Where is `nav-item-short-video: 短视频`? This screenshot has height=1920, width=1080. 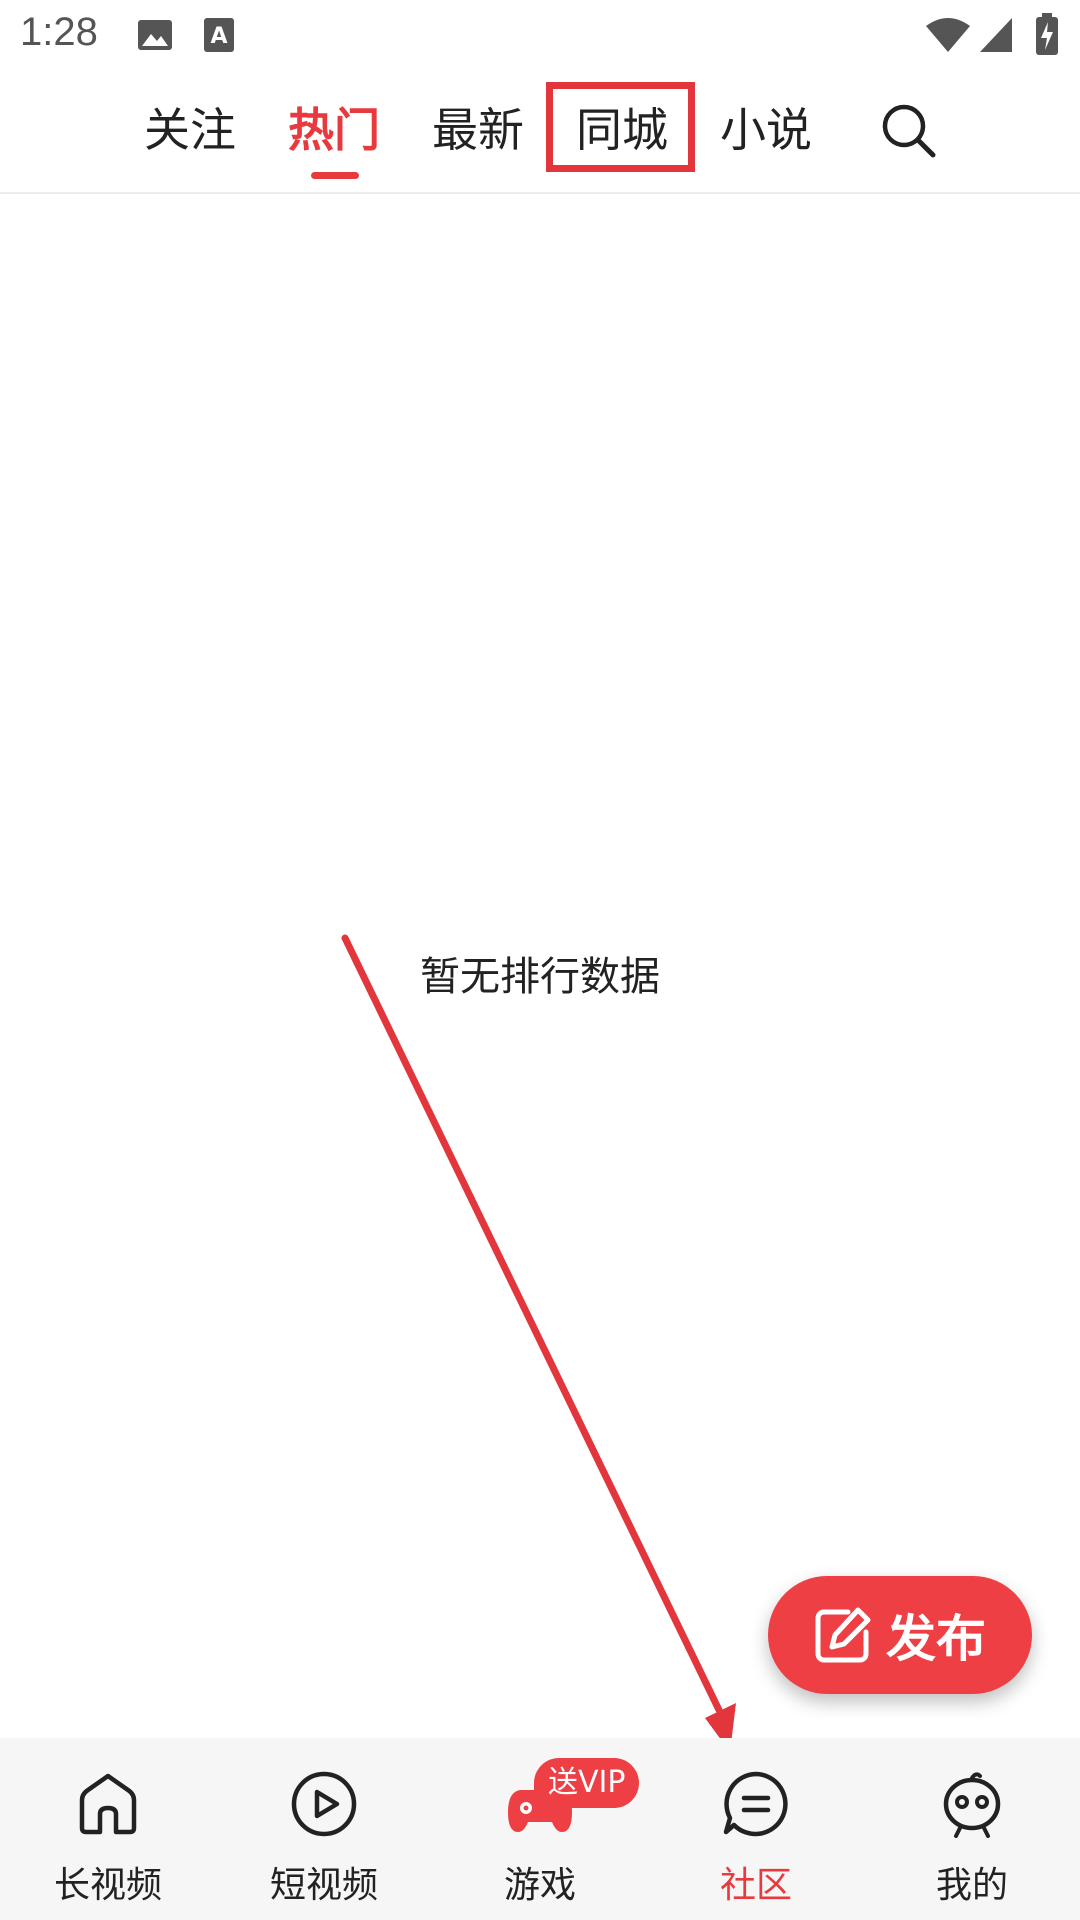
nav-item-short-video: 短视频 is located at coordinates (324, 1829).